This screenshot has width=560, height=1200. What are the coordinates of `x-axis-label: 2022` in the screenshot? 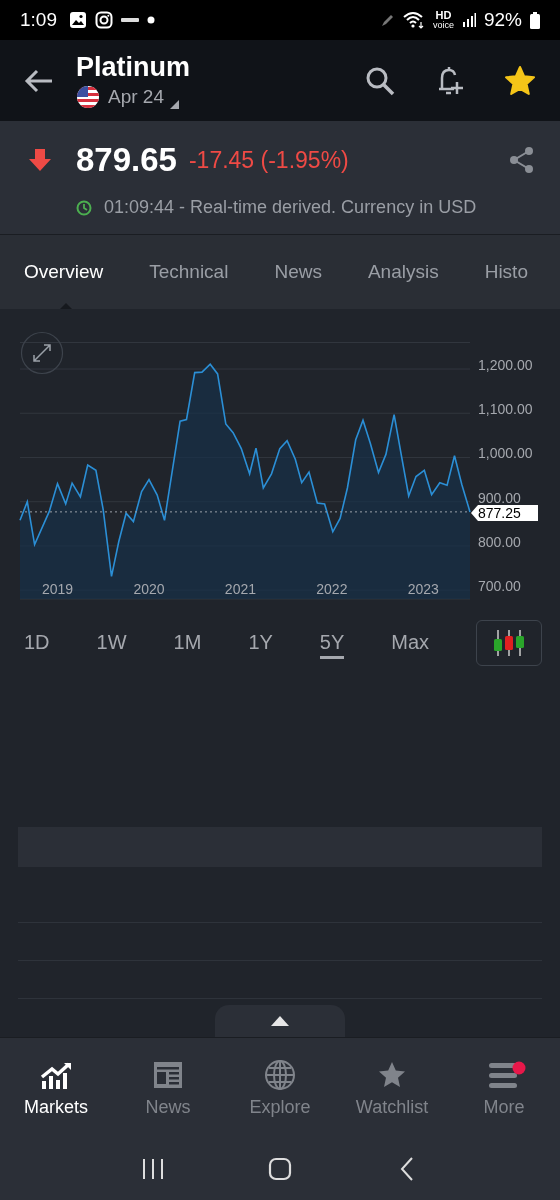 It's located at (332, 589).